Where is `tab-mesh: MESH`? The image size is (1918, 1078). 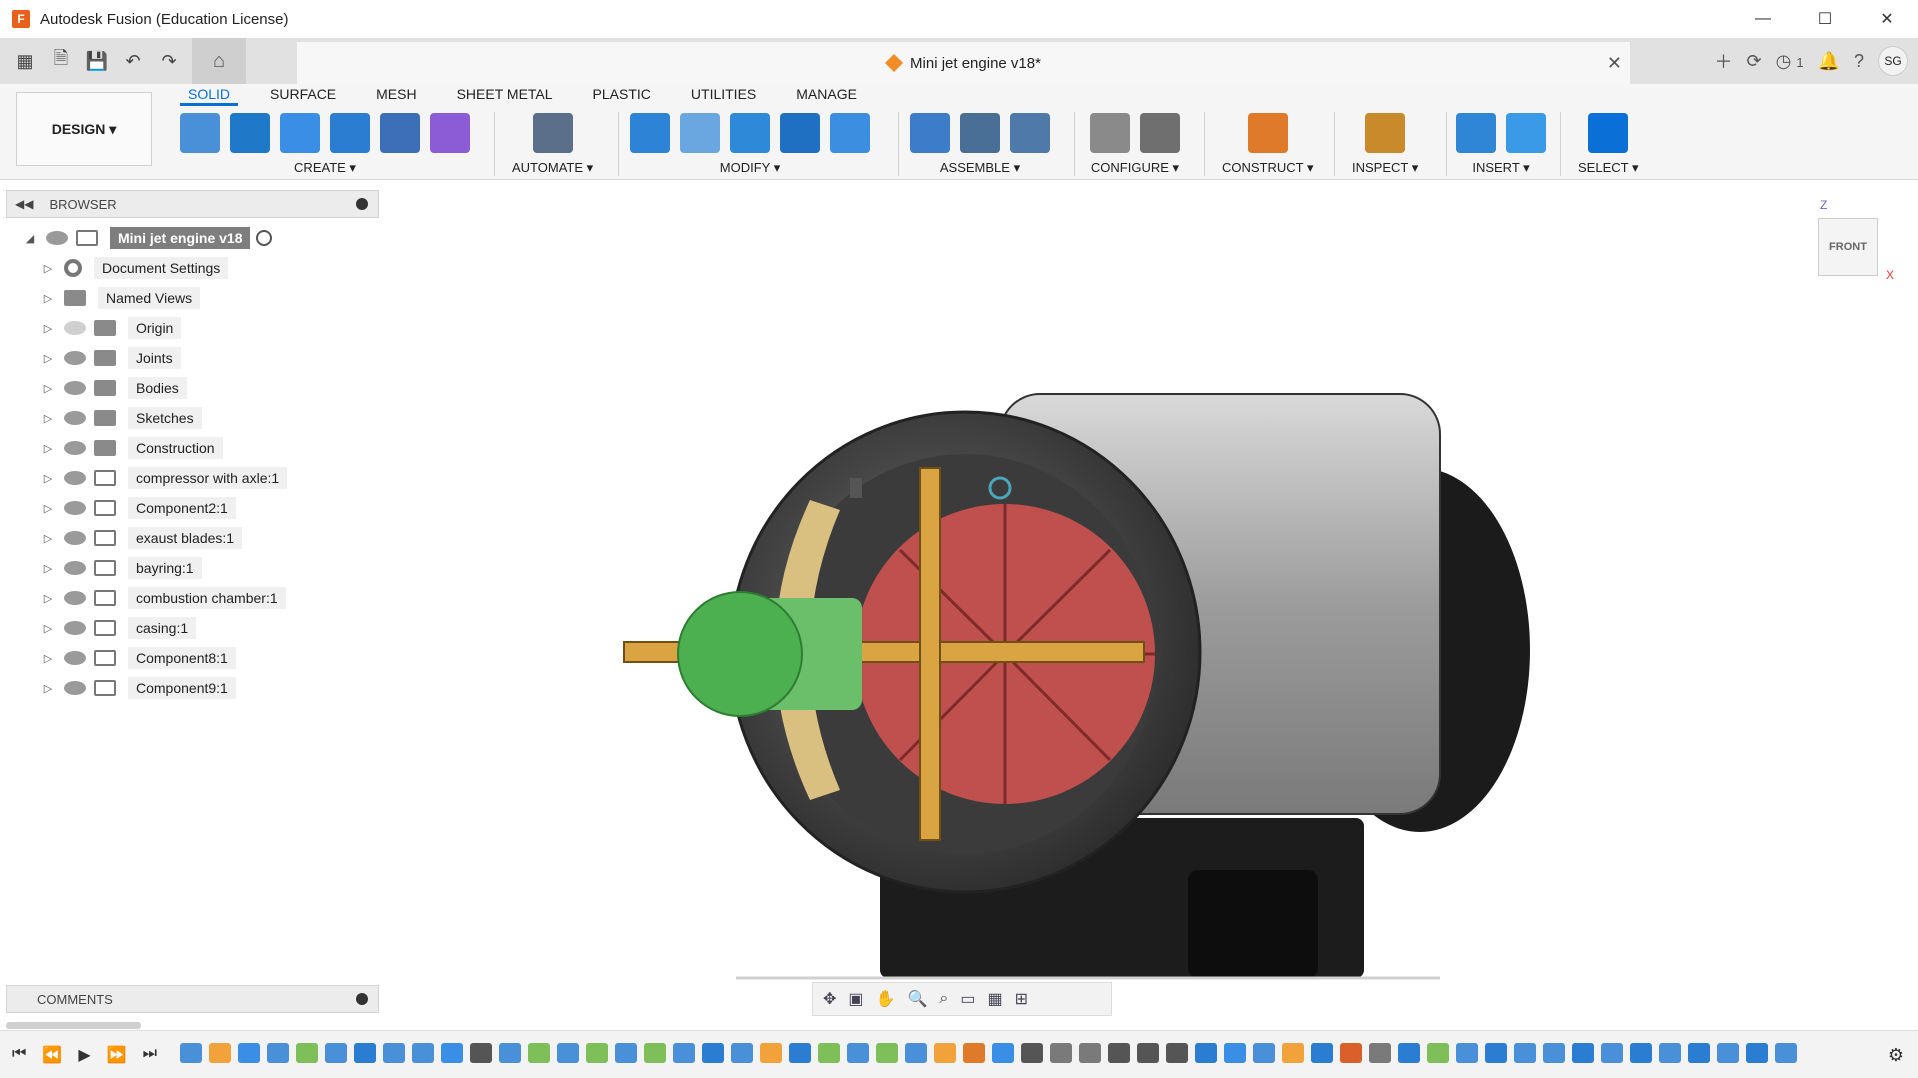 tab-mesh: MESH is located at coordinates (396, 95).